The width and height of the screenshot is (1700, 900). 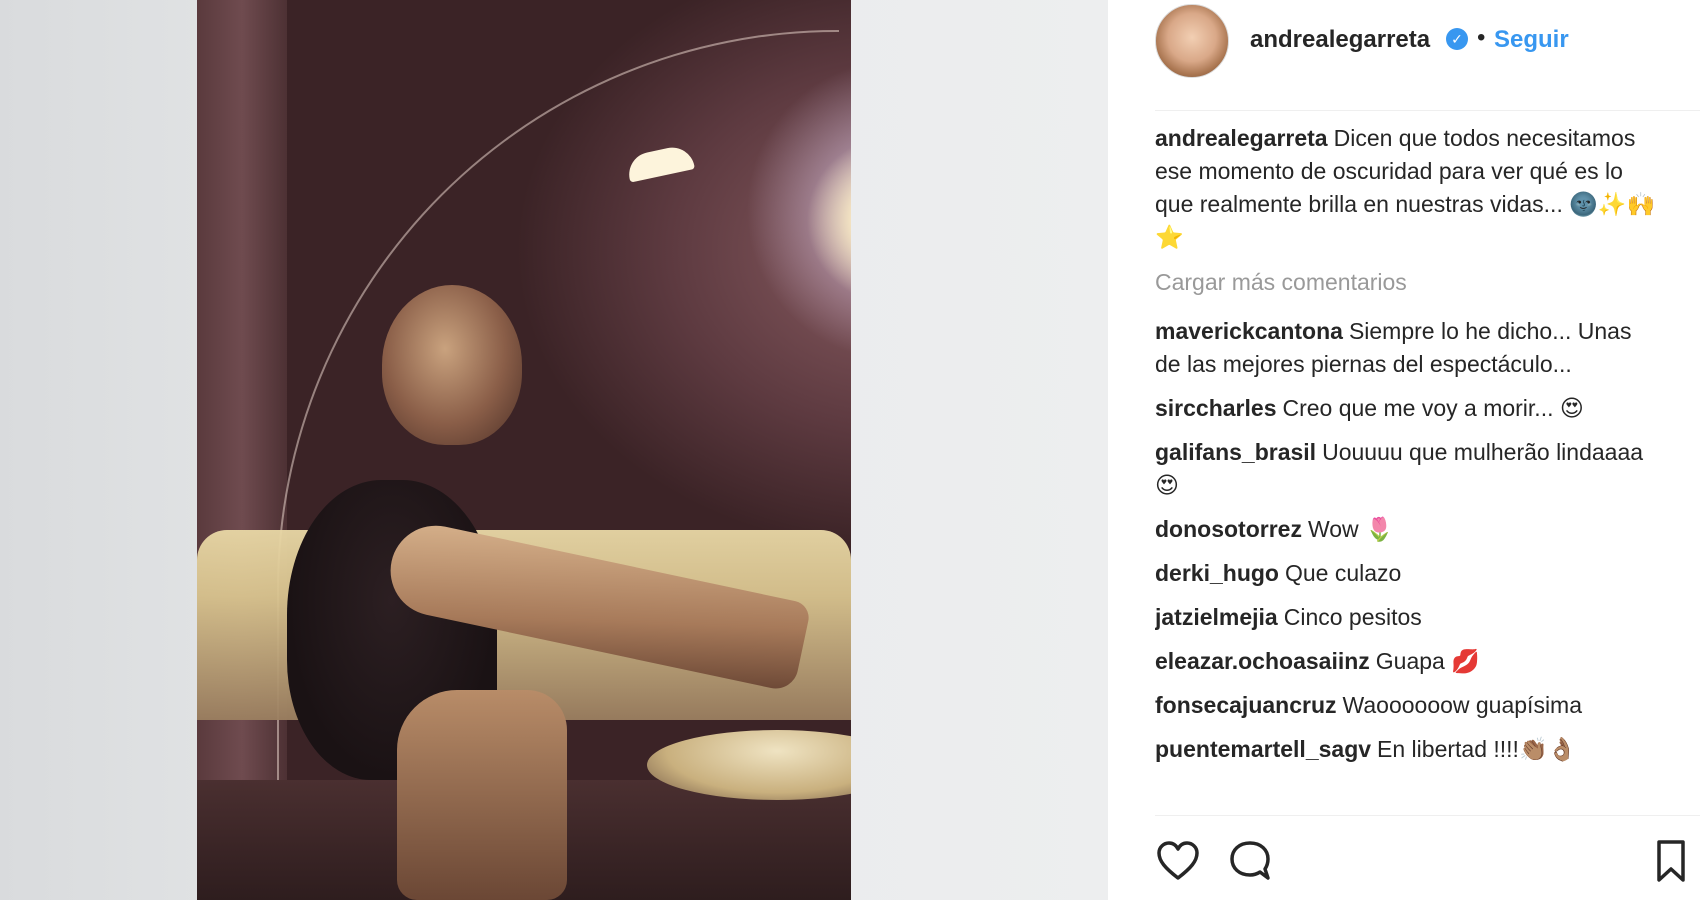 I want to click on comment-row: sirccharles Creo que me voy a morir... 😍, so click(x=1407, y=408).